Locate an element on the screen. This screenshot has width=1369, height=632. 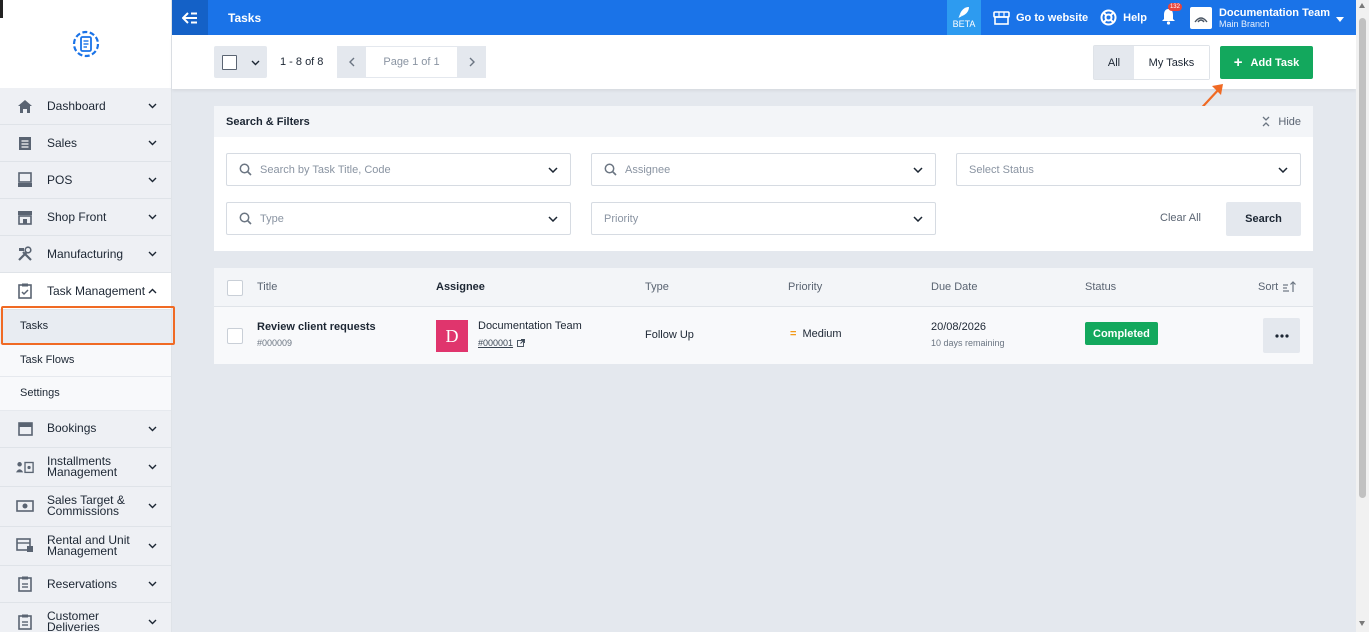
sidebar-toggle-button is located at coordinates (190, 17).